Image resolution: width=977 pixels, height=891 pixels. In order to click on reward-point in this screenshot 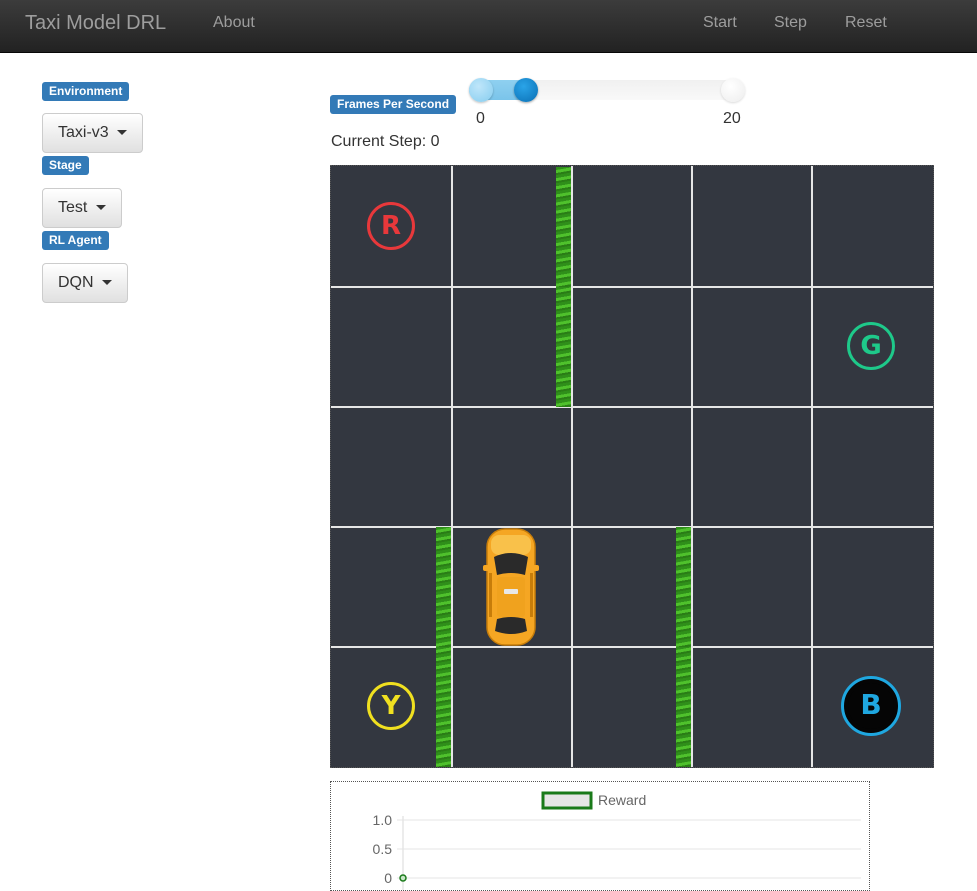, I will do `click(403, 878)`.